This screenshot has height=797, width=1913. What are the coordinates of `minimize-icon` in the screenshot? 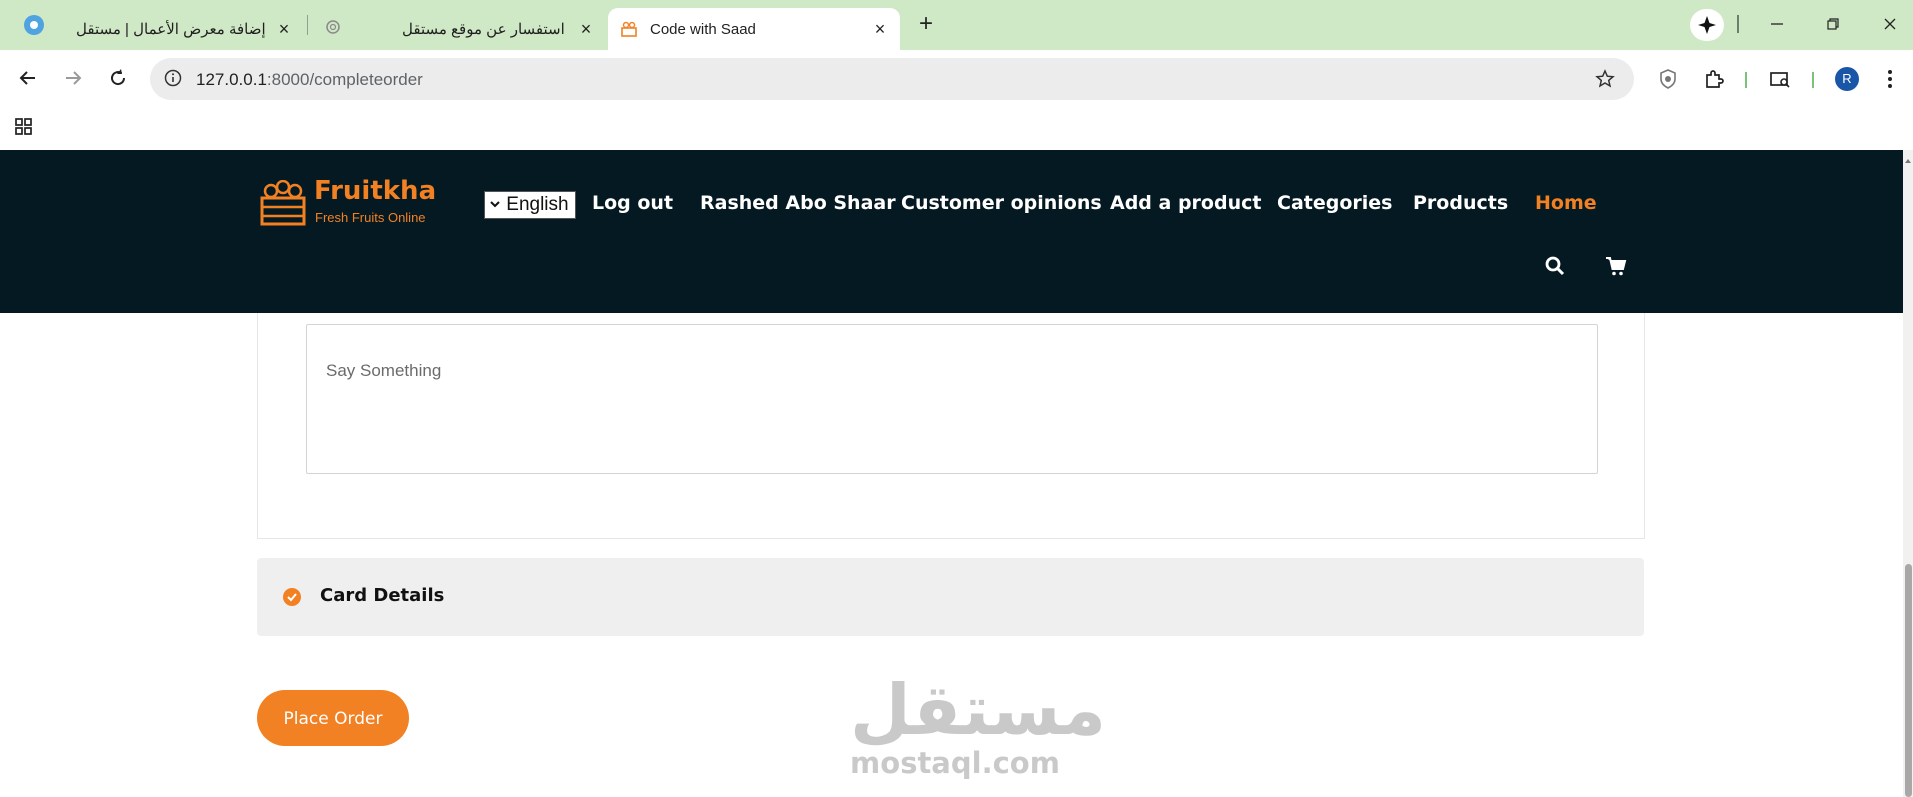 It's located at (1777, 24).